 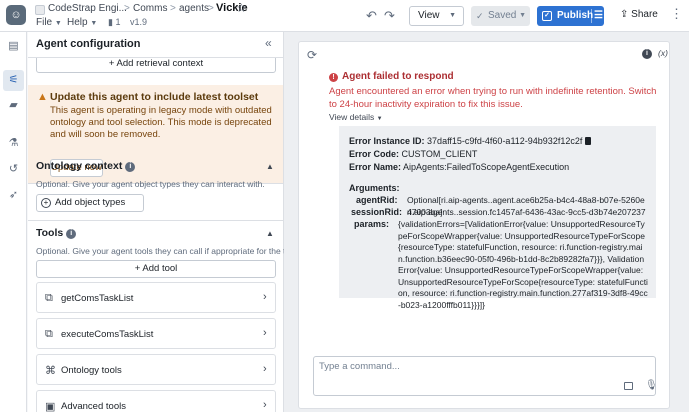 What do you see at coordinates (13, 46) in the screenshot?
I see `overview-icon: ▤` at bounding box center [13, 46].